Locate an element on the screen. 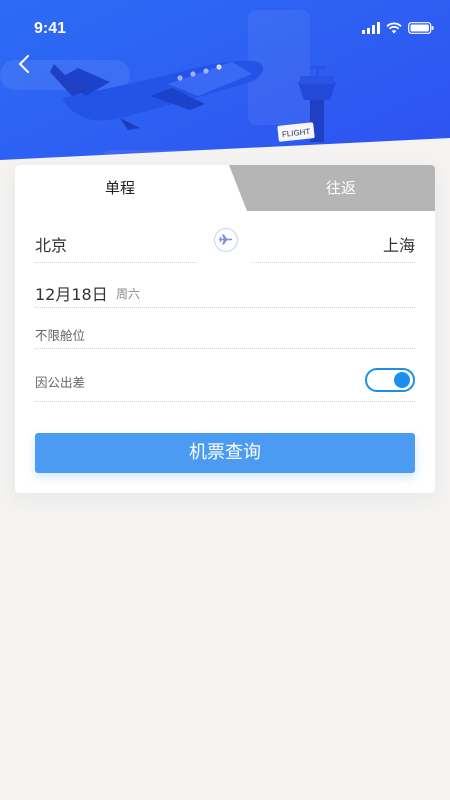 The image size is (450, 800). business-trip-toggle is located at coordinates (390, 380).